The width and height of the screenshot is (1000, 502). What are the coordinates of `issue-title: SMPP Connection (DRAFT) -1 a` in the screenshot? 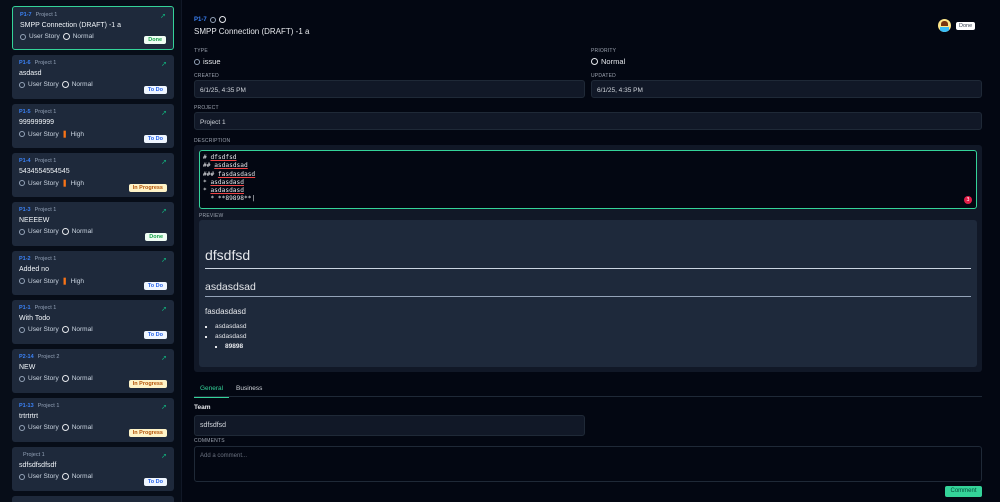 It's located at (252, 31).